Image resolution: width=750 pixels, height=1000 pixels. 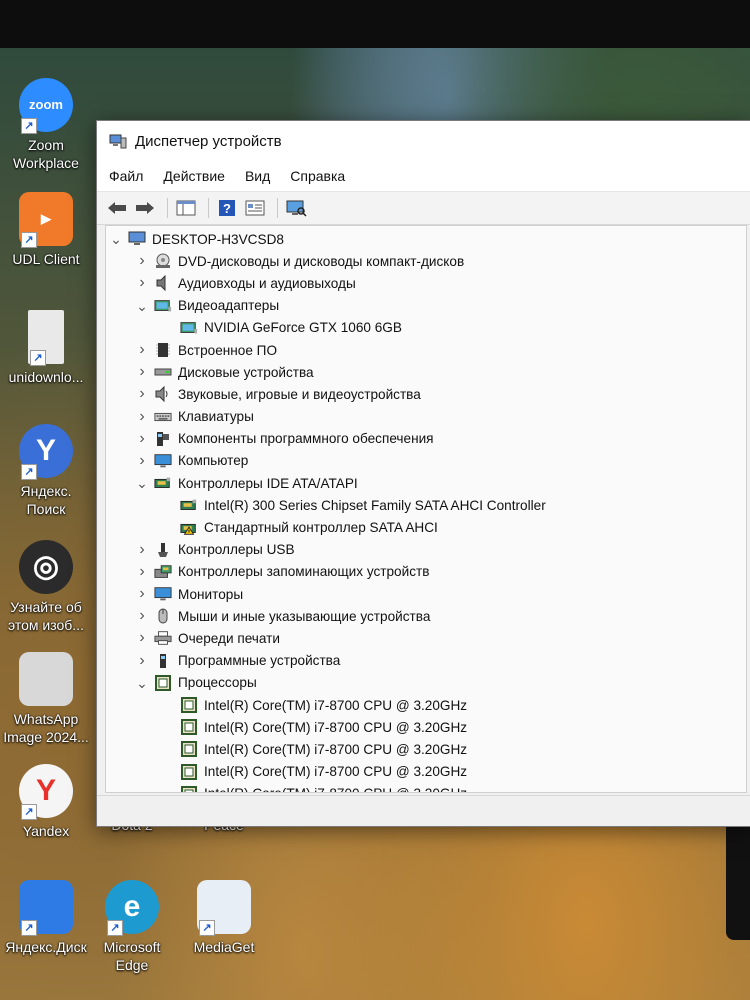 I want to click on file-icon: ↗, so click(x=46, y=338).